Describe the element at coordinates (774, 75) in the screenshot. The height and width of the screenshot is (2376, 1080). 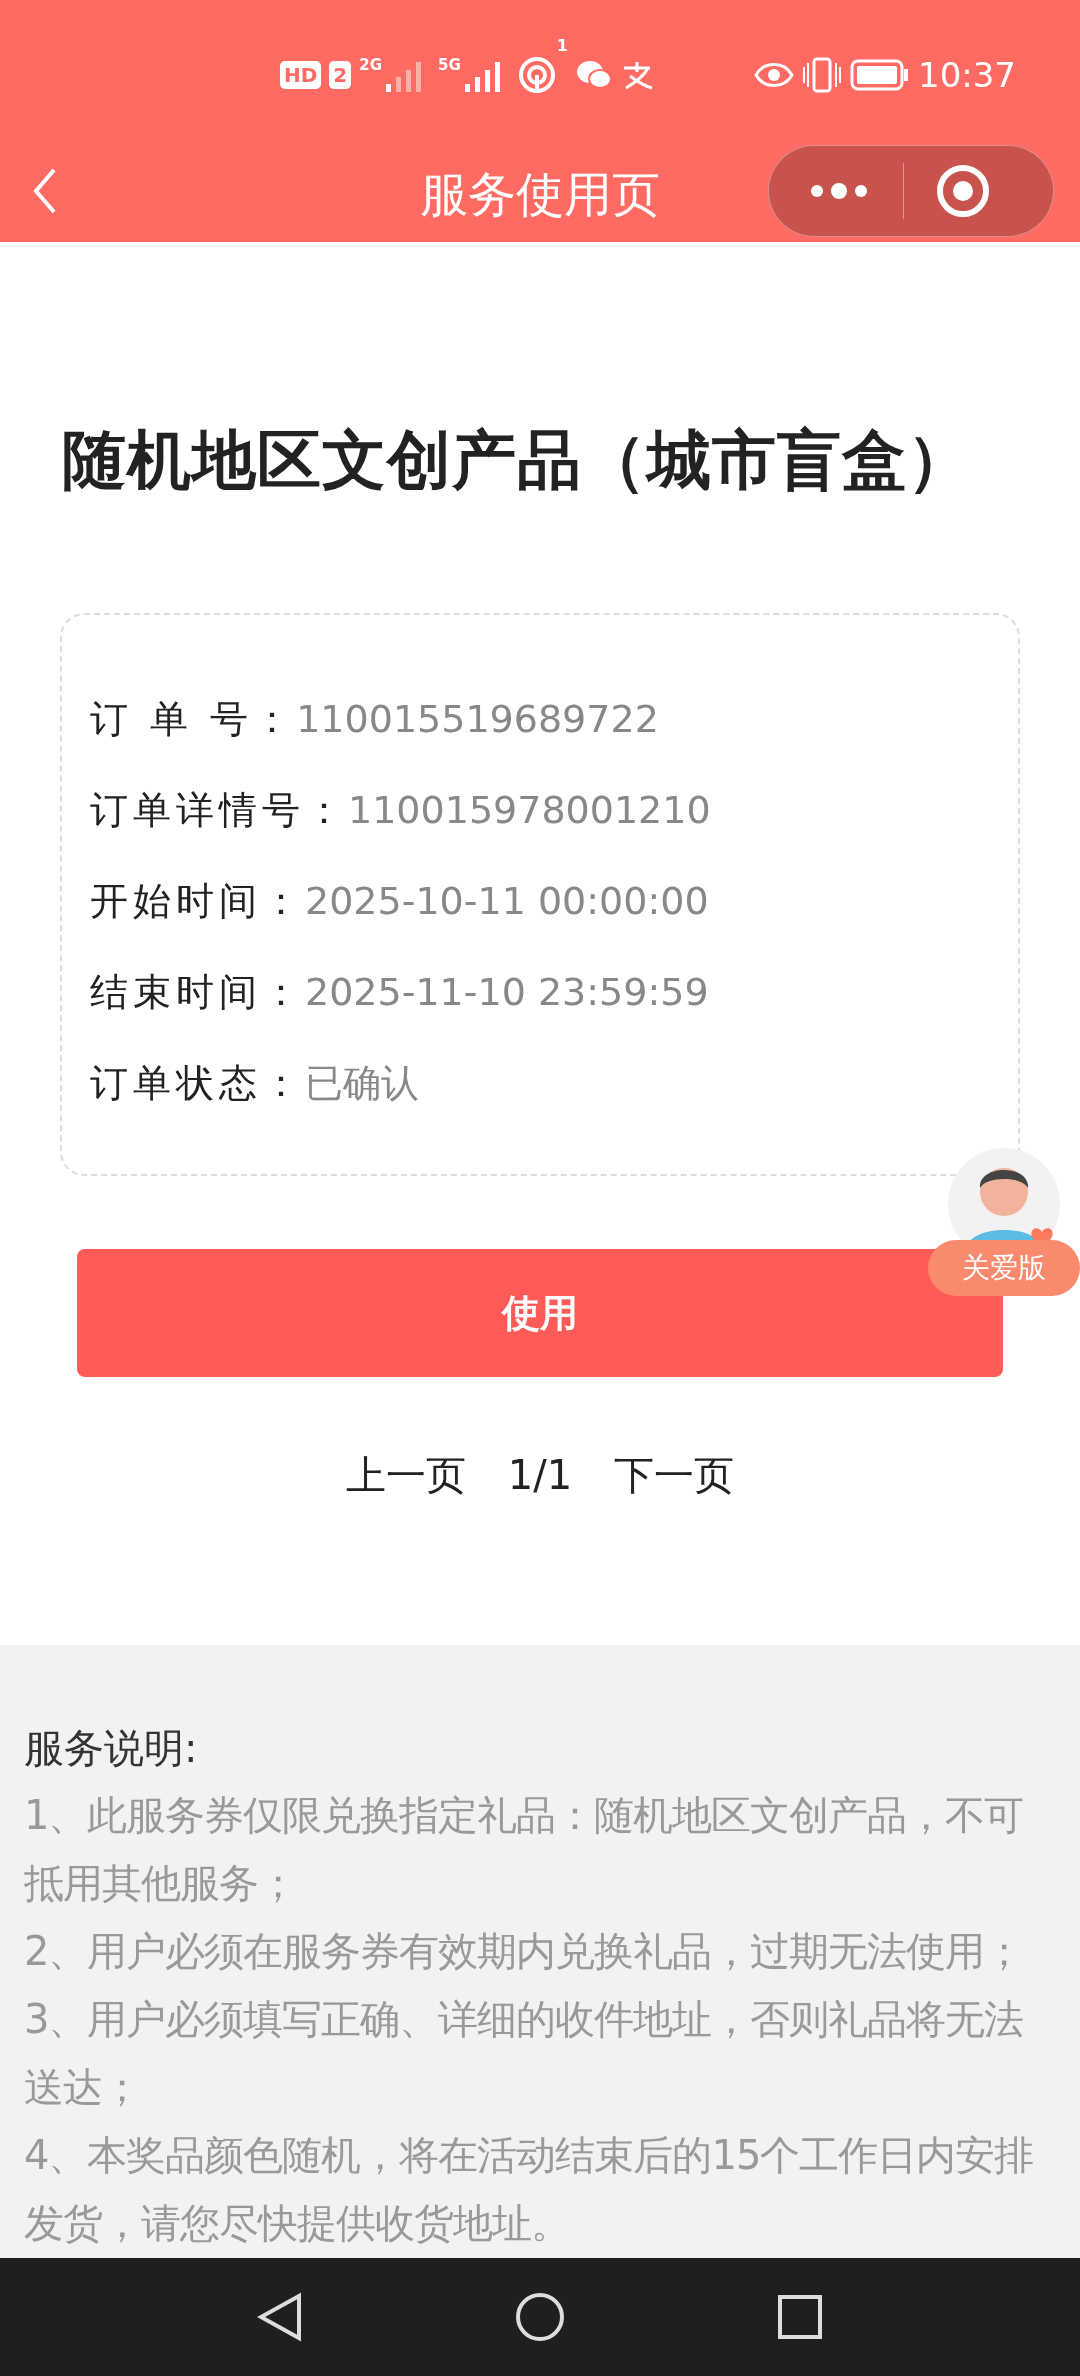
I see `eye-icon` at that location.